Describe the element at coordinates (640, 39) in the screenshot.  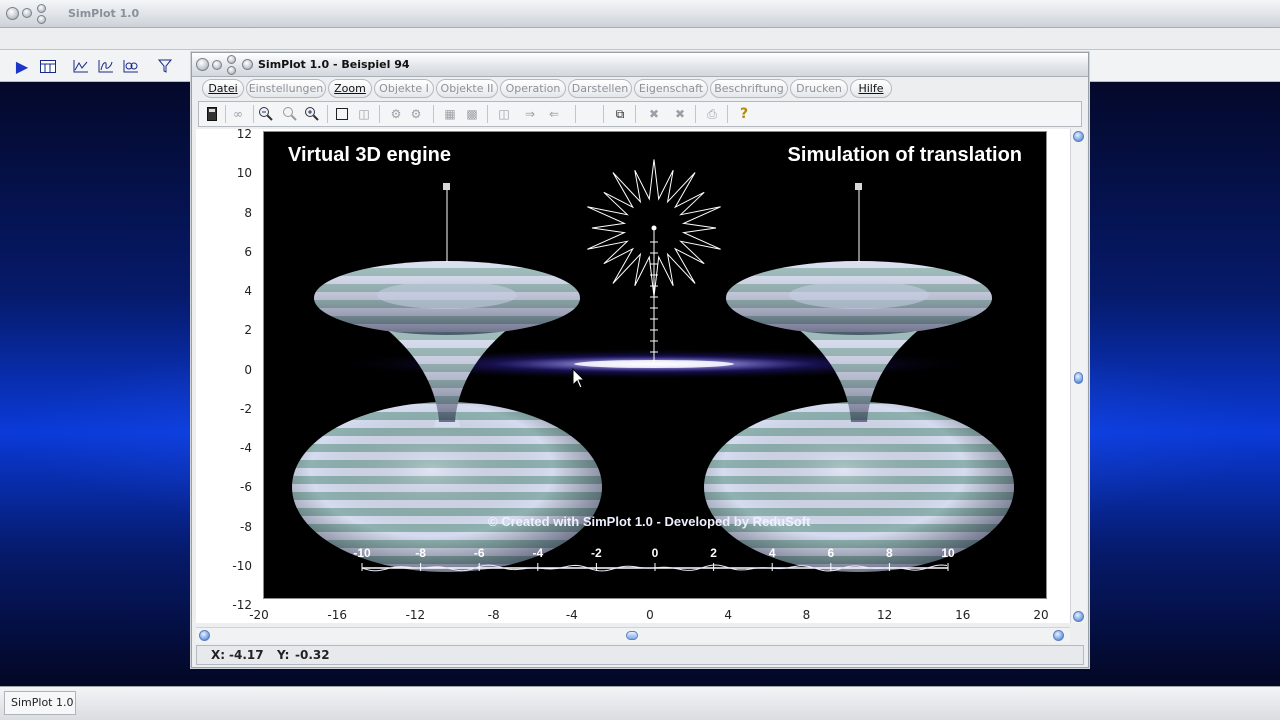
I see `app-menubar` at that location.